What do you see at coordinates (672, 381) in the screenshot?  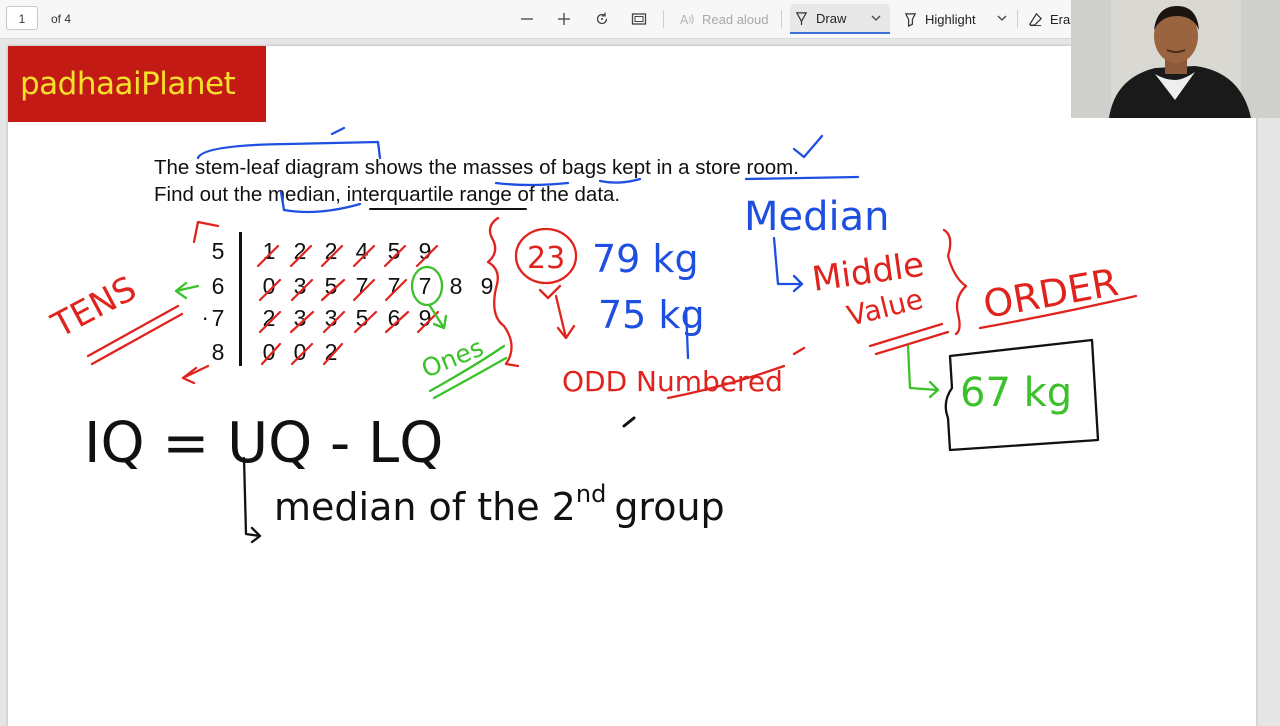 I see `odd-annotation: ODD Numbered` at bounding box center [672, 381].